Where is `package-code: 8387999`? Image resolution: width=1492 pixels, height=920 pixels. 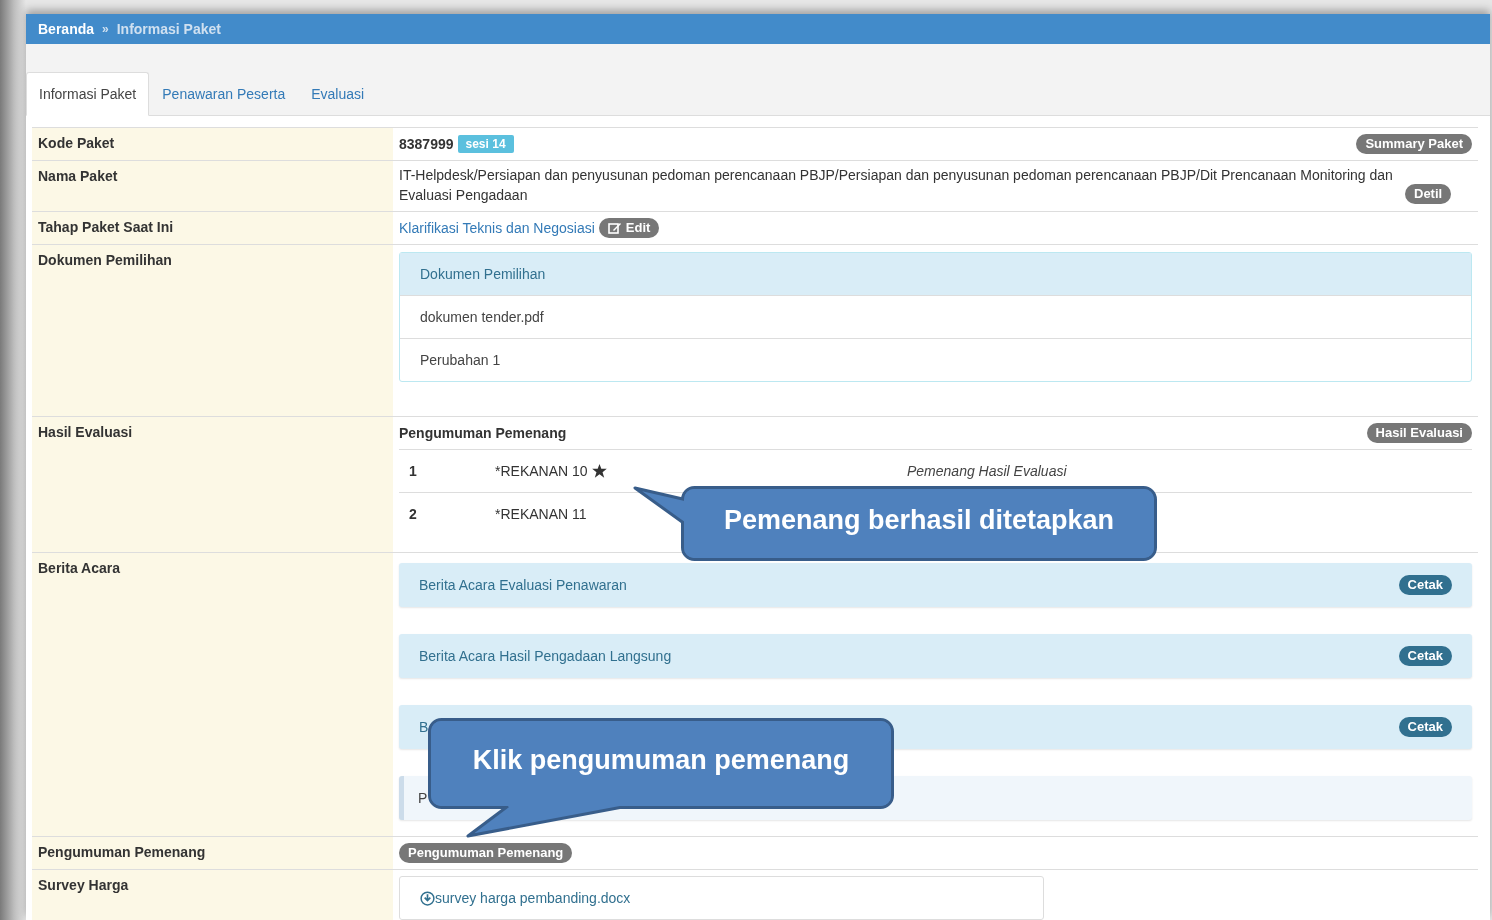 package-code: 8387999 is located at coordinates (426, 144).